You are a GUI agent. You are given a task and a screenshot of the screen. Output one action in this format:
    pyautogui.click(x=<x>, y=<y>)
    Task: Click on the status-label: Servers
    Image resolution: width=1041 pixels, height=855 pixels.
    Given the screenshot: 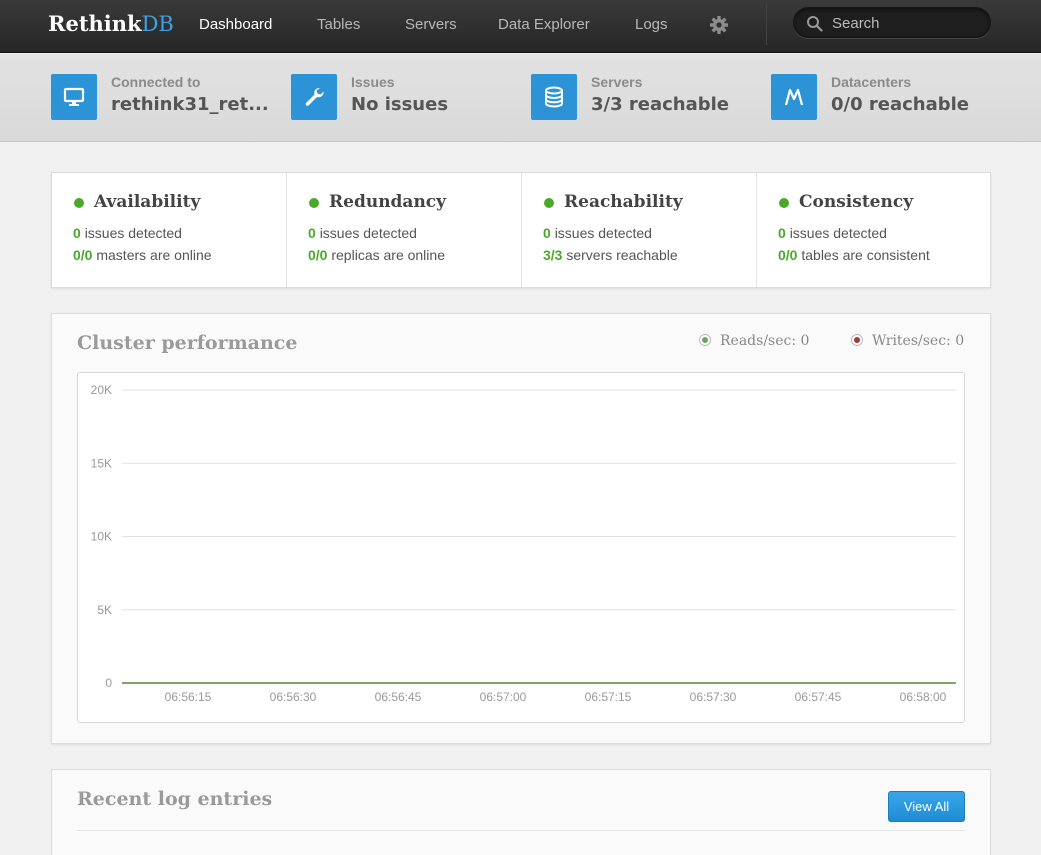 What is the action you would take?
    pyautogui.click(x=617, y=82)
    